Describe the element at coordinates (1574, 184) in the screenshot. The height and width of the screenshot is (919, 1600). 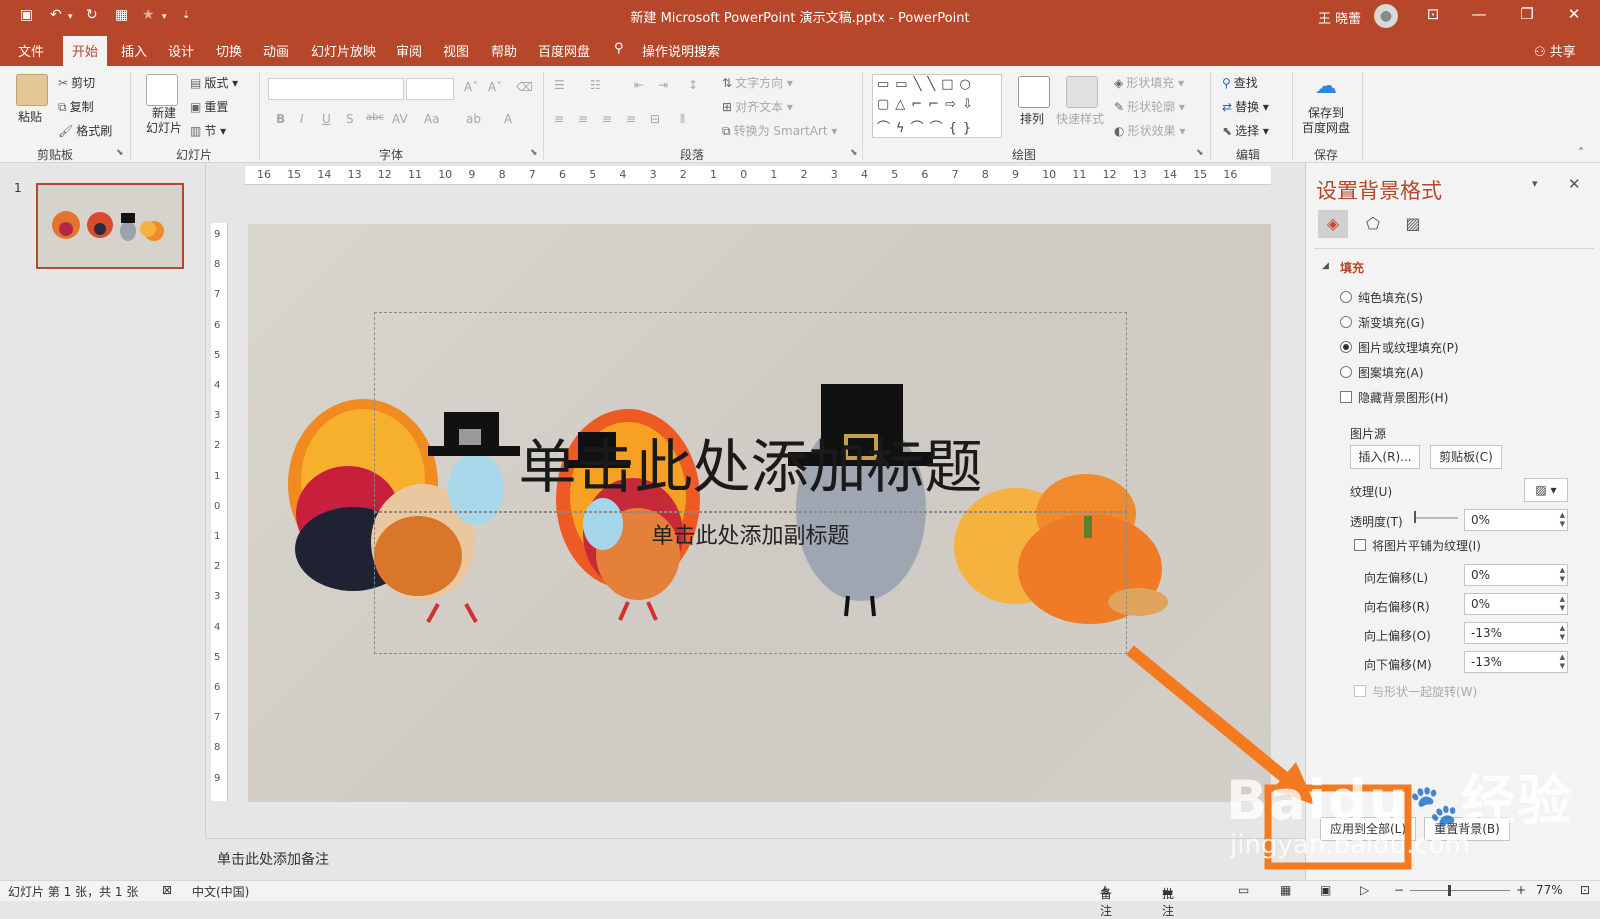
I see `close-pane-icon: ✕` at that location.